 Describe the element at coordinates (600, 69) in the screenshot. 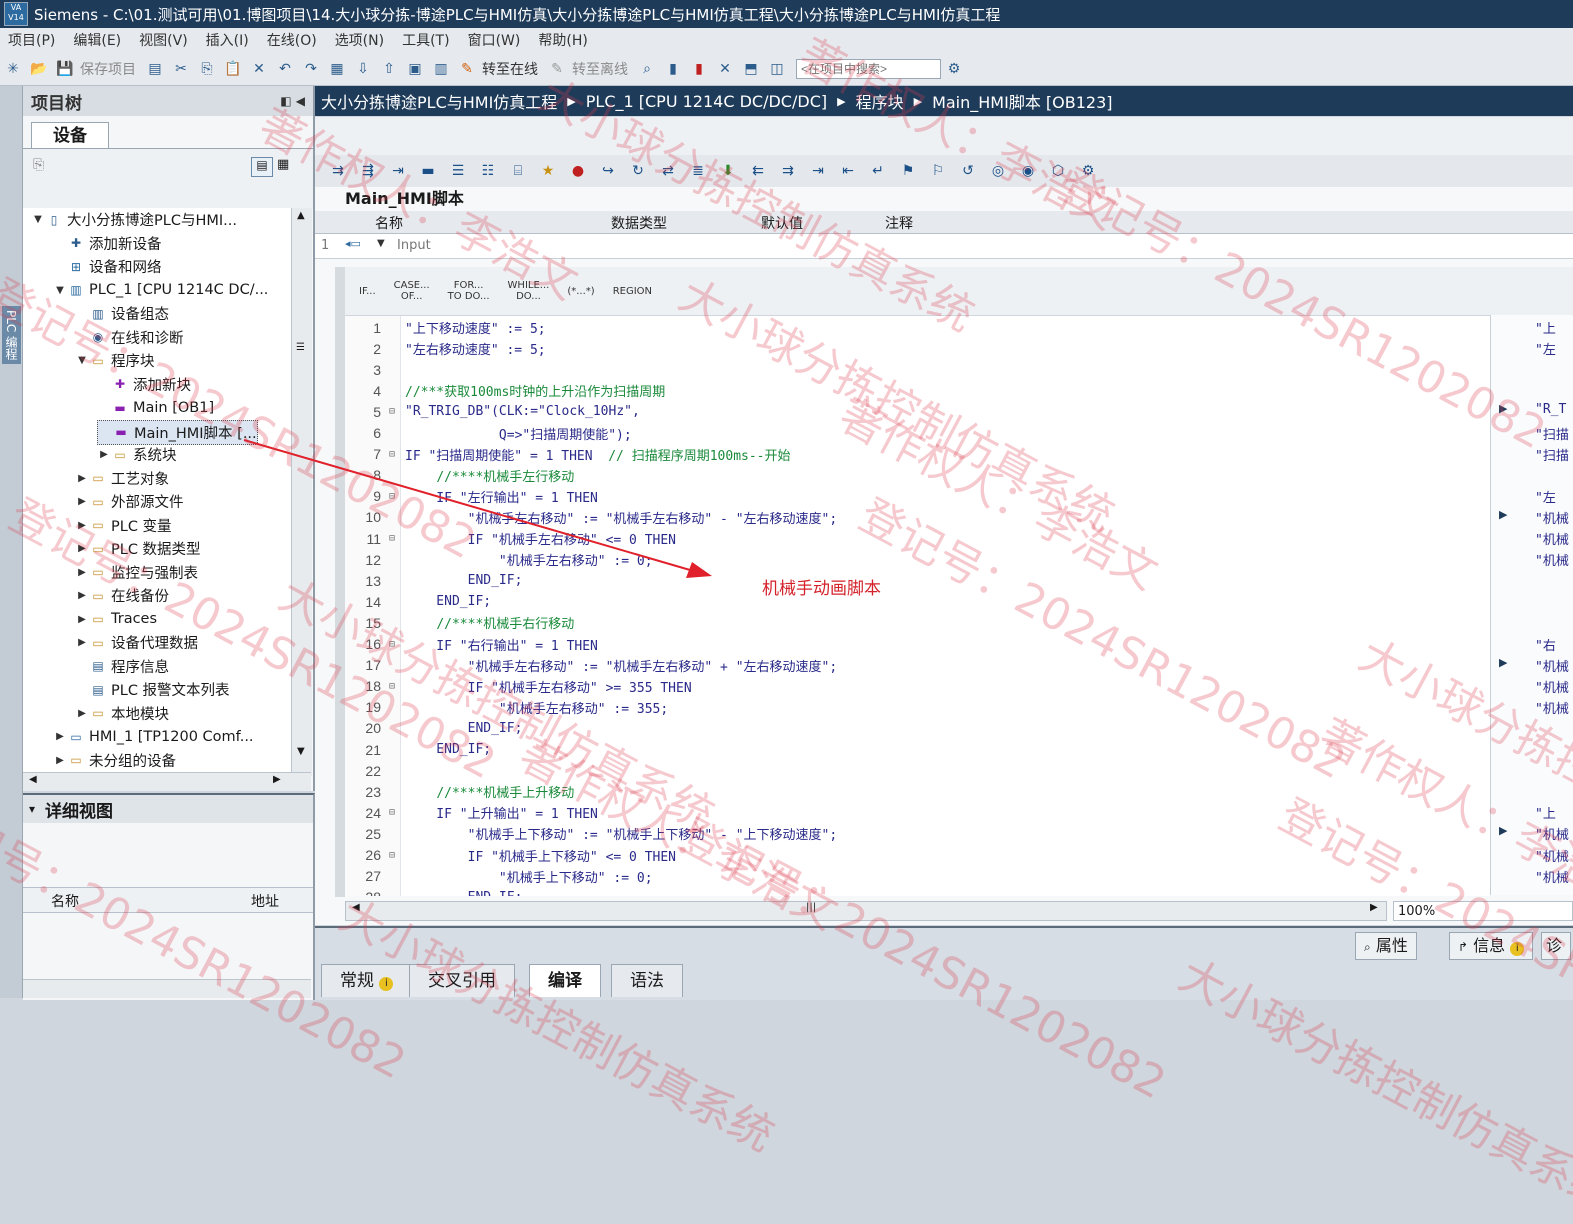

I see `go-offline-button: 转至离线` at that location.